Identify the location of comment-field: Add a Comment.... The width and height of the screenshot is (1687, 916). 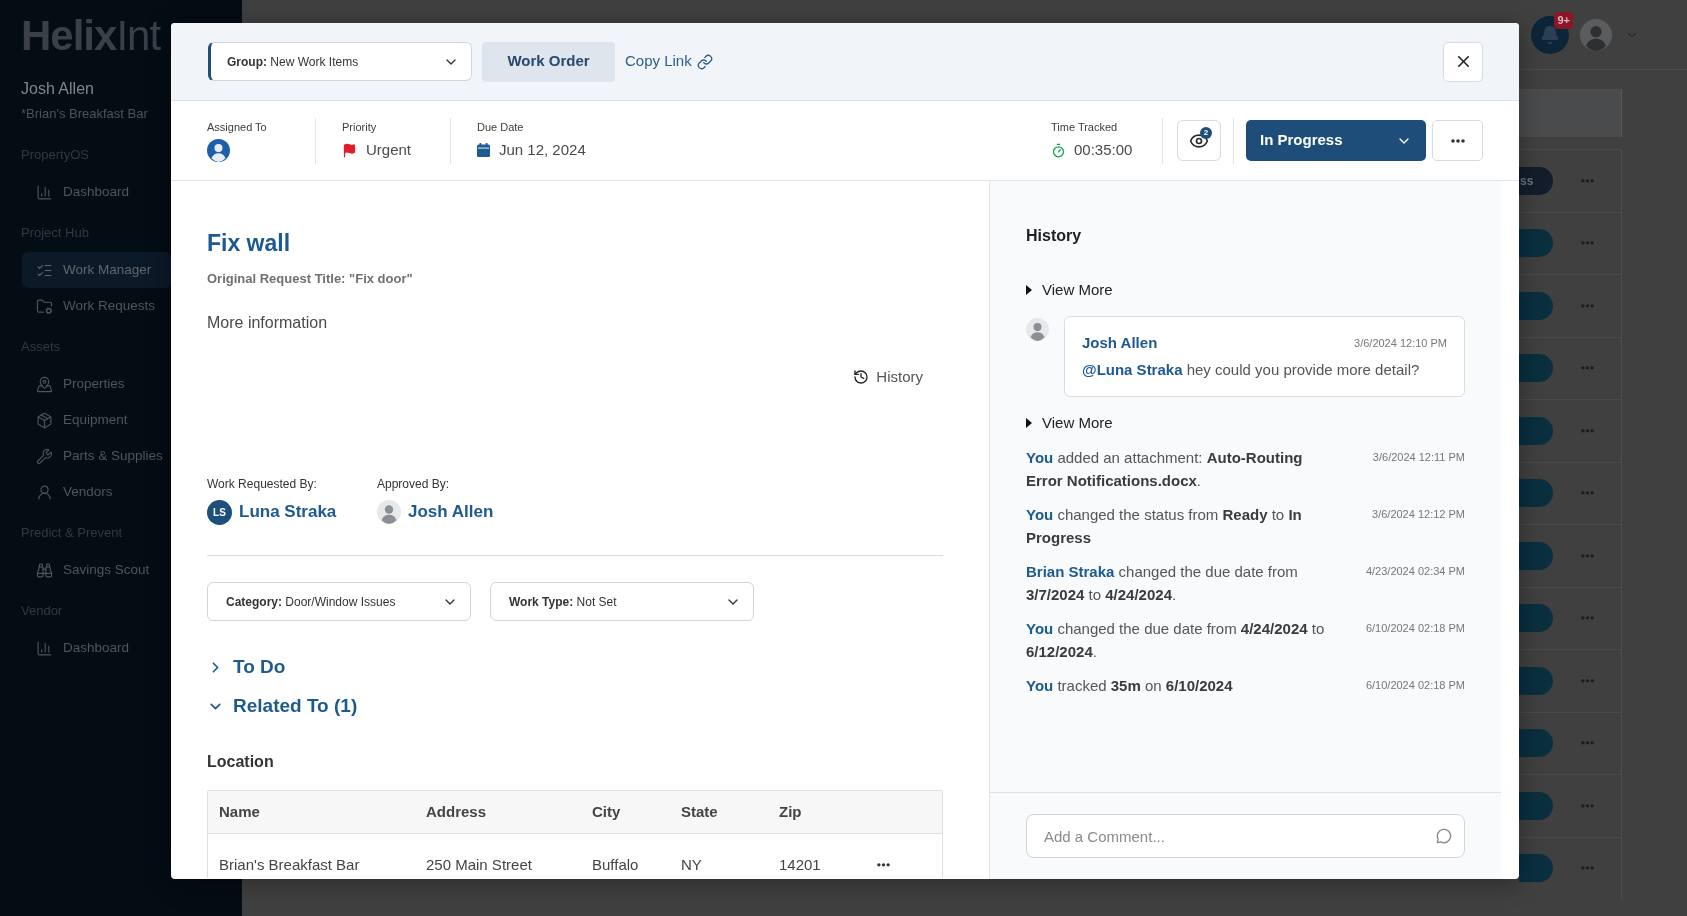
(1245, 836).